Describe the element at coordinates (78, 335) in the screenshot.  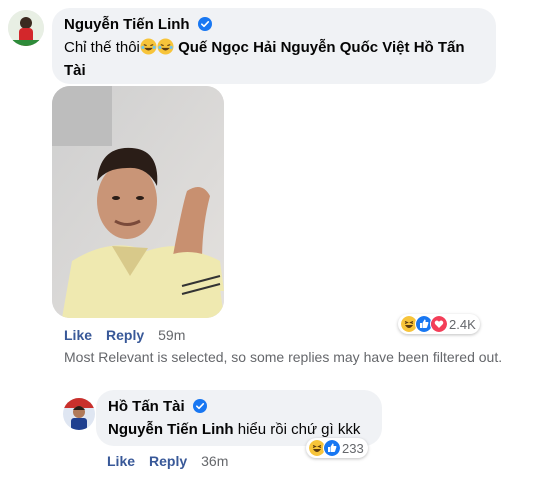
I see `comment-like-button: Like` at that location.